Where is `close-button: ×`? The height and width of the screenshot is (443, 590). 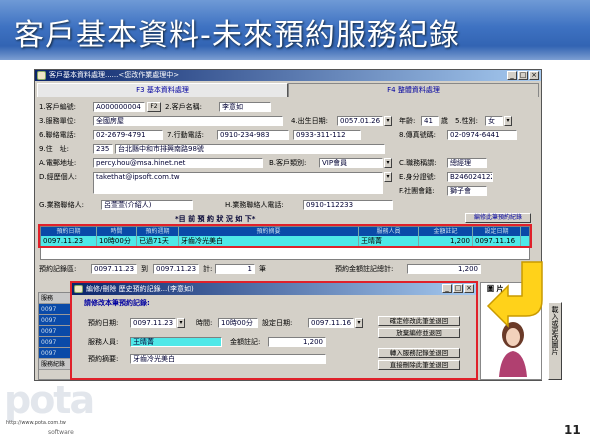 close-button: × is located at coordinates (534, 75).